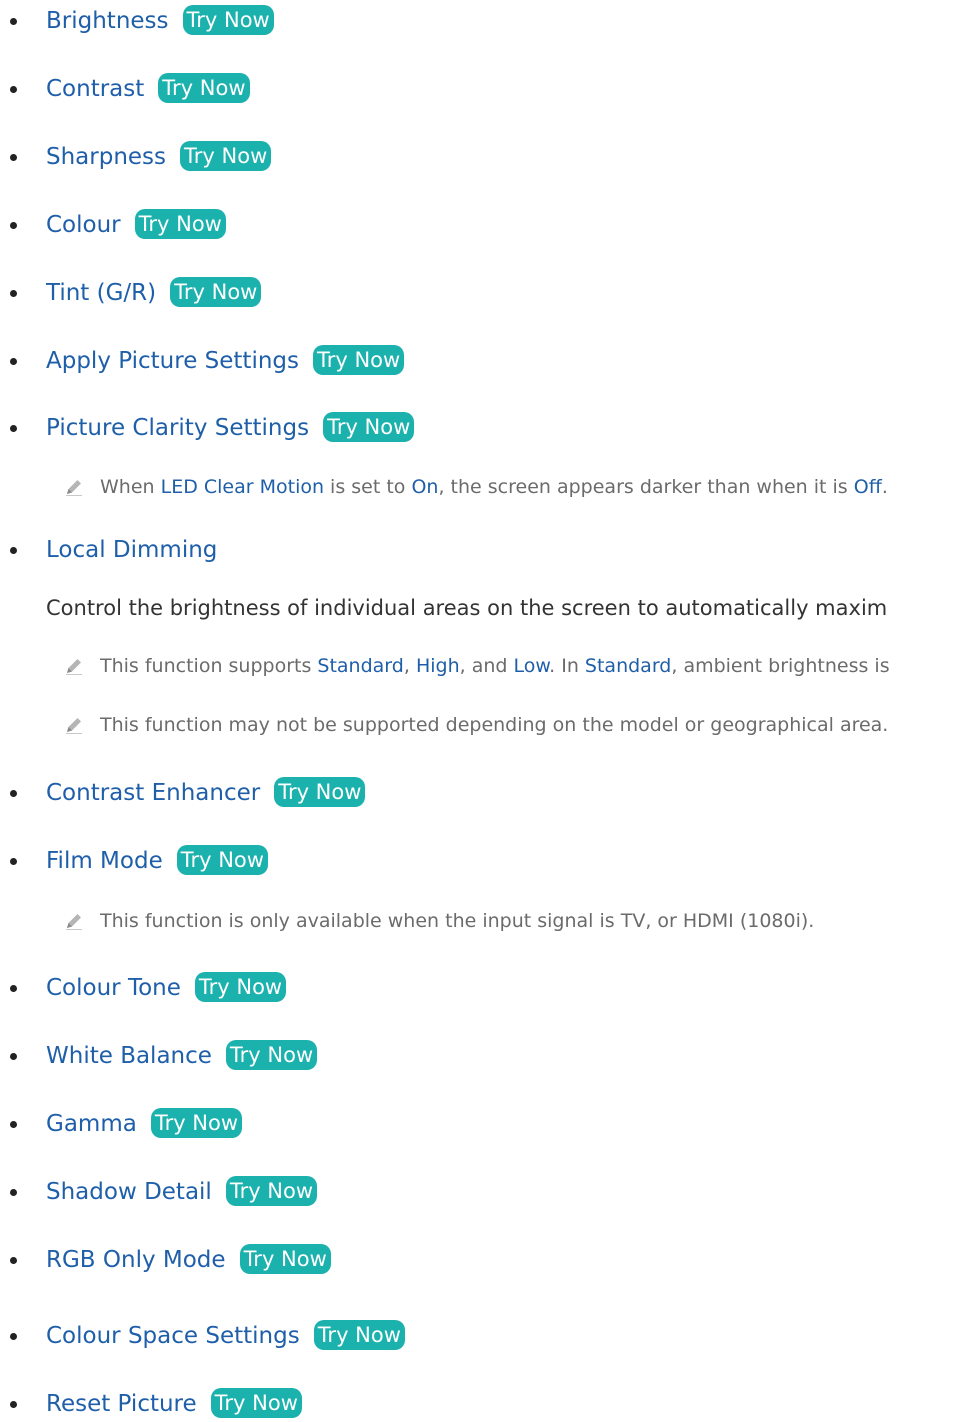  I want to click on item-title-text: Contrast Enhancer, so click(153, 793).